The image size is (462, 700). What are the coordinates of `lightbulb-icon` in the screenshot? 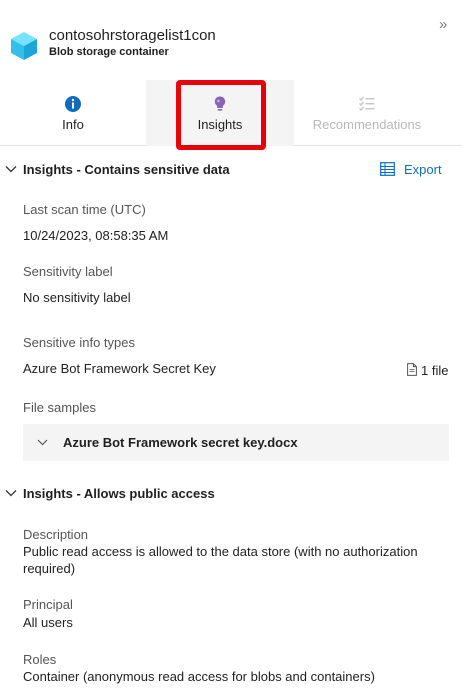 It's located at (220, 103).